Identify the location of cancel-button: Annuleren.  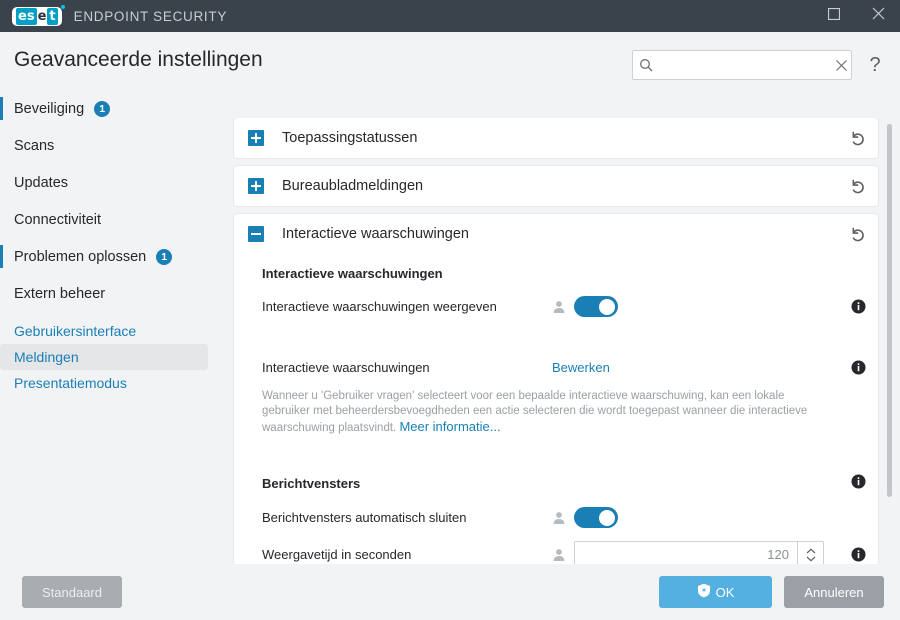
(834, 592).